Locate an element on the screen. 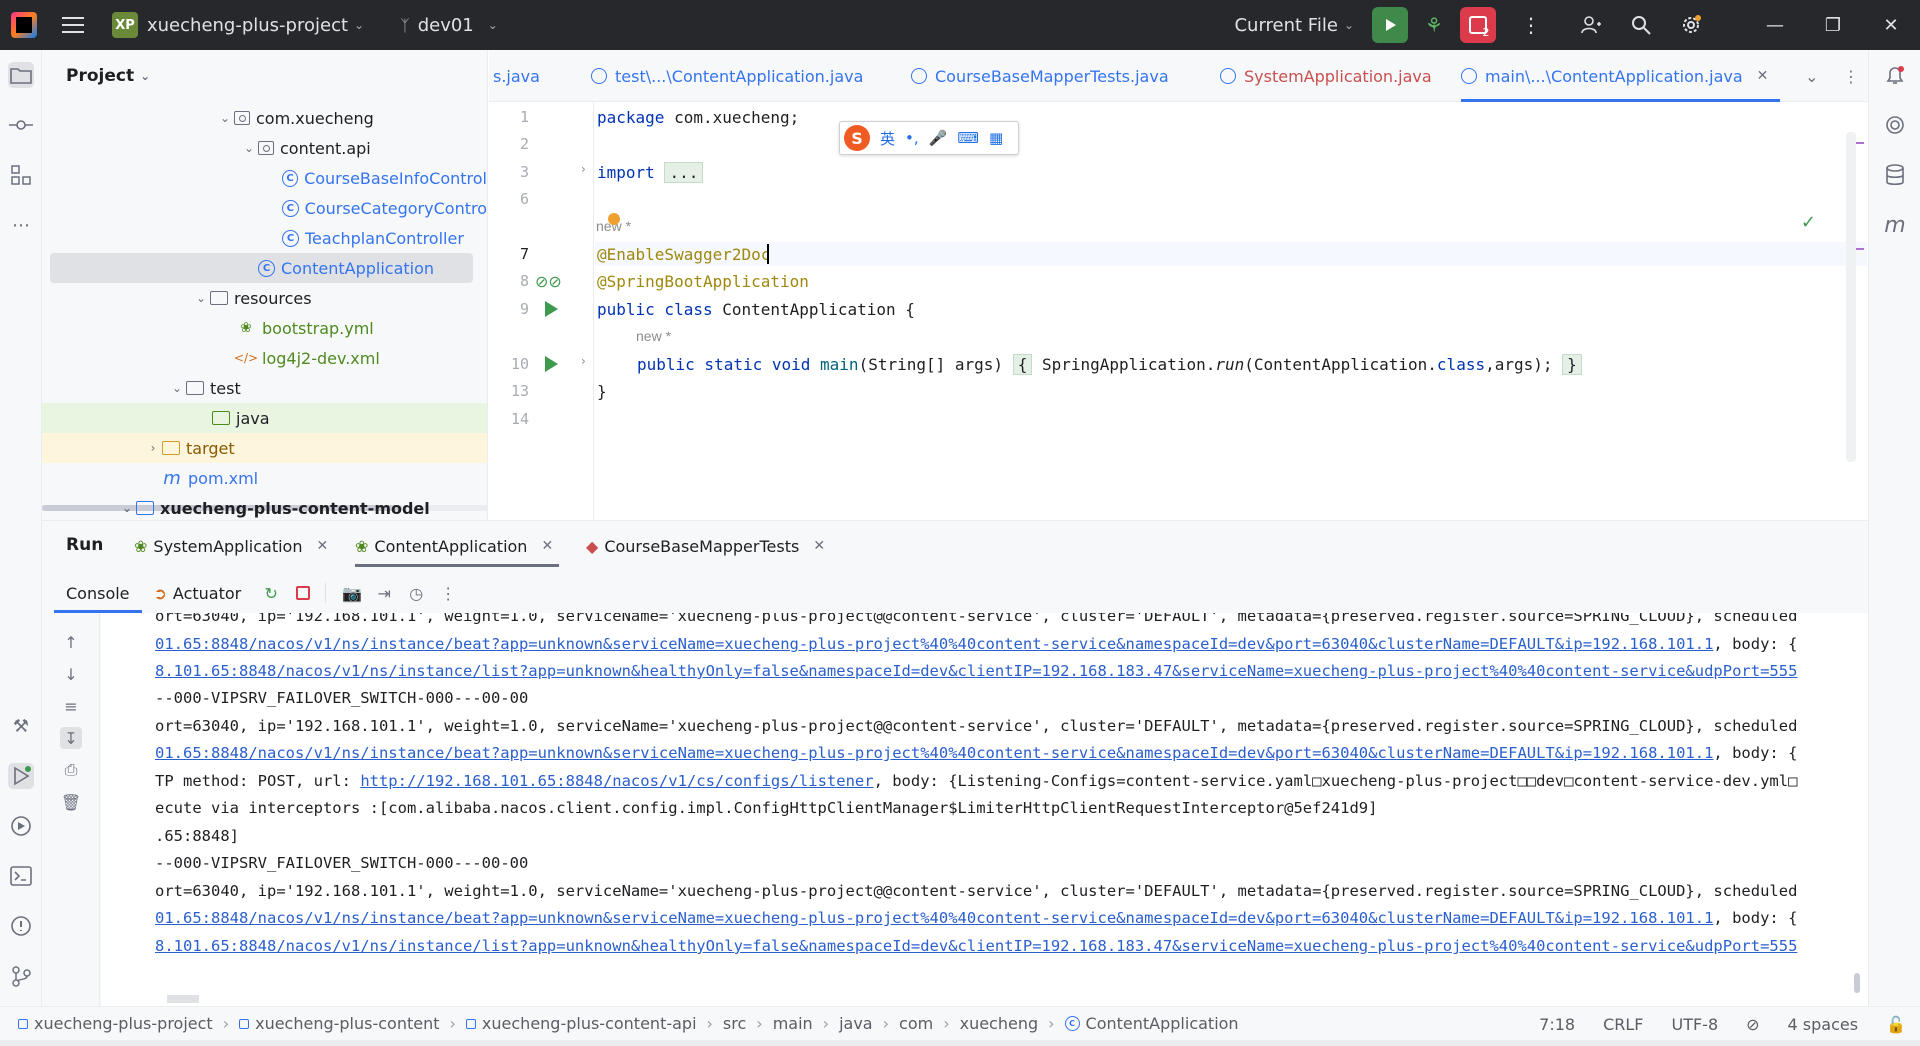 The image size is (1920, 1046). git-icon is located at coordinates (21, 976).